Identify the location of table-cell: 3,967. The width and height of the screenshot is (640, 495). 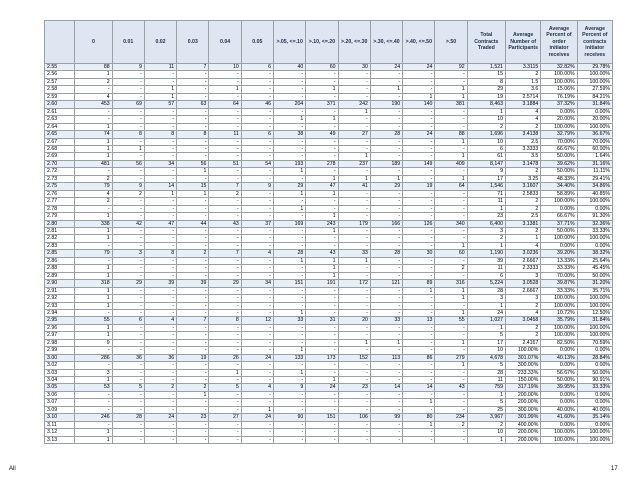
(486, 417).